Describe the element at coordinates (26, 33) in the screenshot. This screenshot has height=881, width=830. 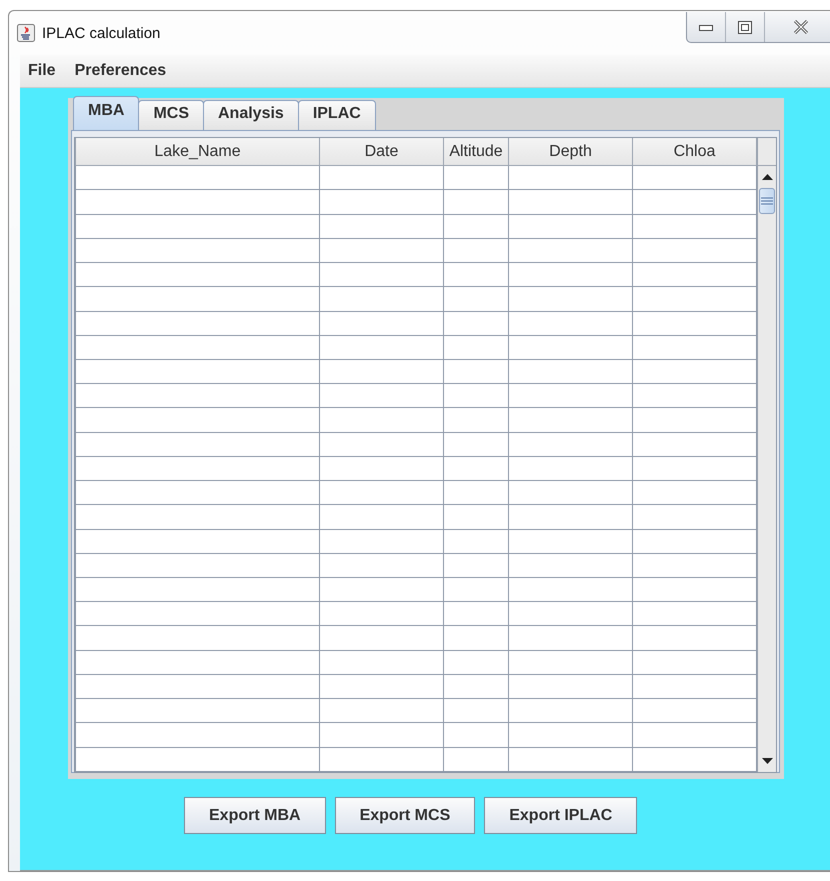
I see `app-icon` at that location.